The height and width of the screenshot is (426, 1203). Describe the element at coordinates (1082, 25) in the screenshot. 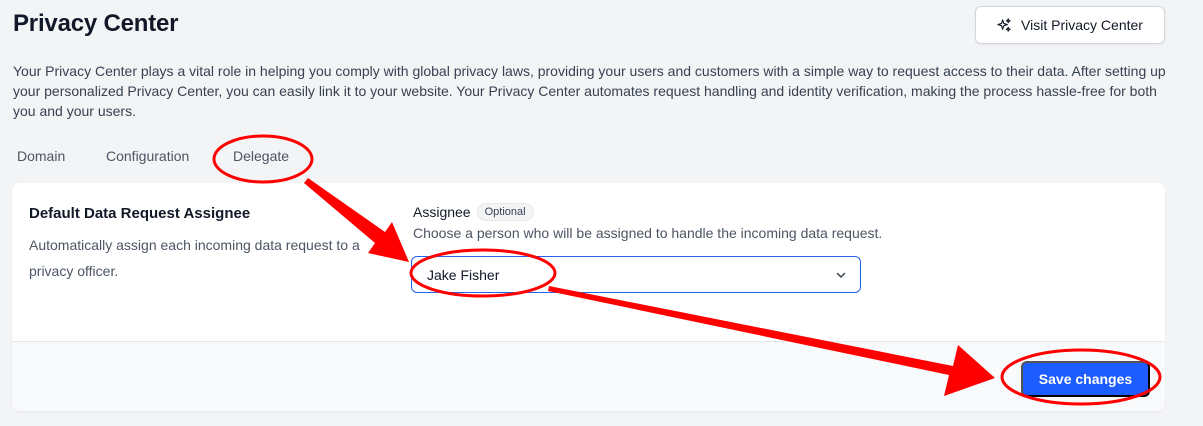

I see `visit-button-label: Visit Privacy Center` at that location.